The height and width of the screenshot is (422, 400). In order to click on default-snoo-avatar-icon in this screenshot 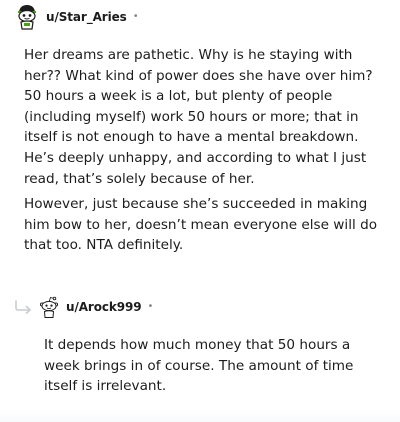, I will do `click(49, 307)`.